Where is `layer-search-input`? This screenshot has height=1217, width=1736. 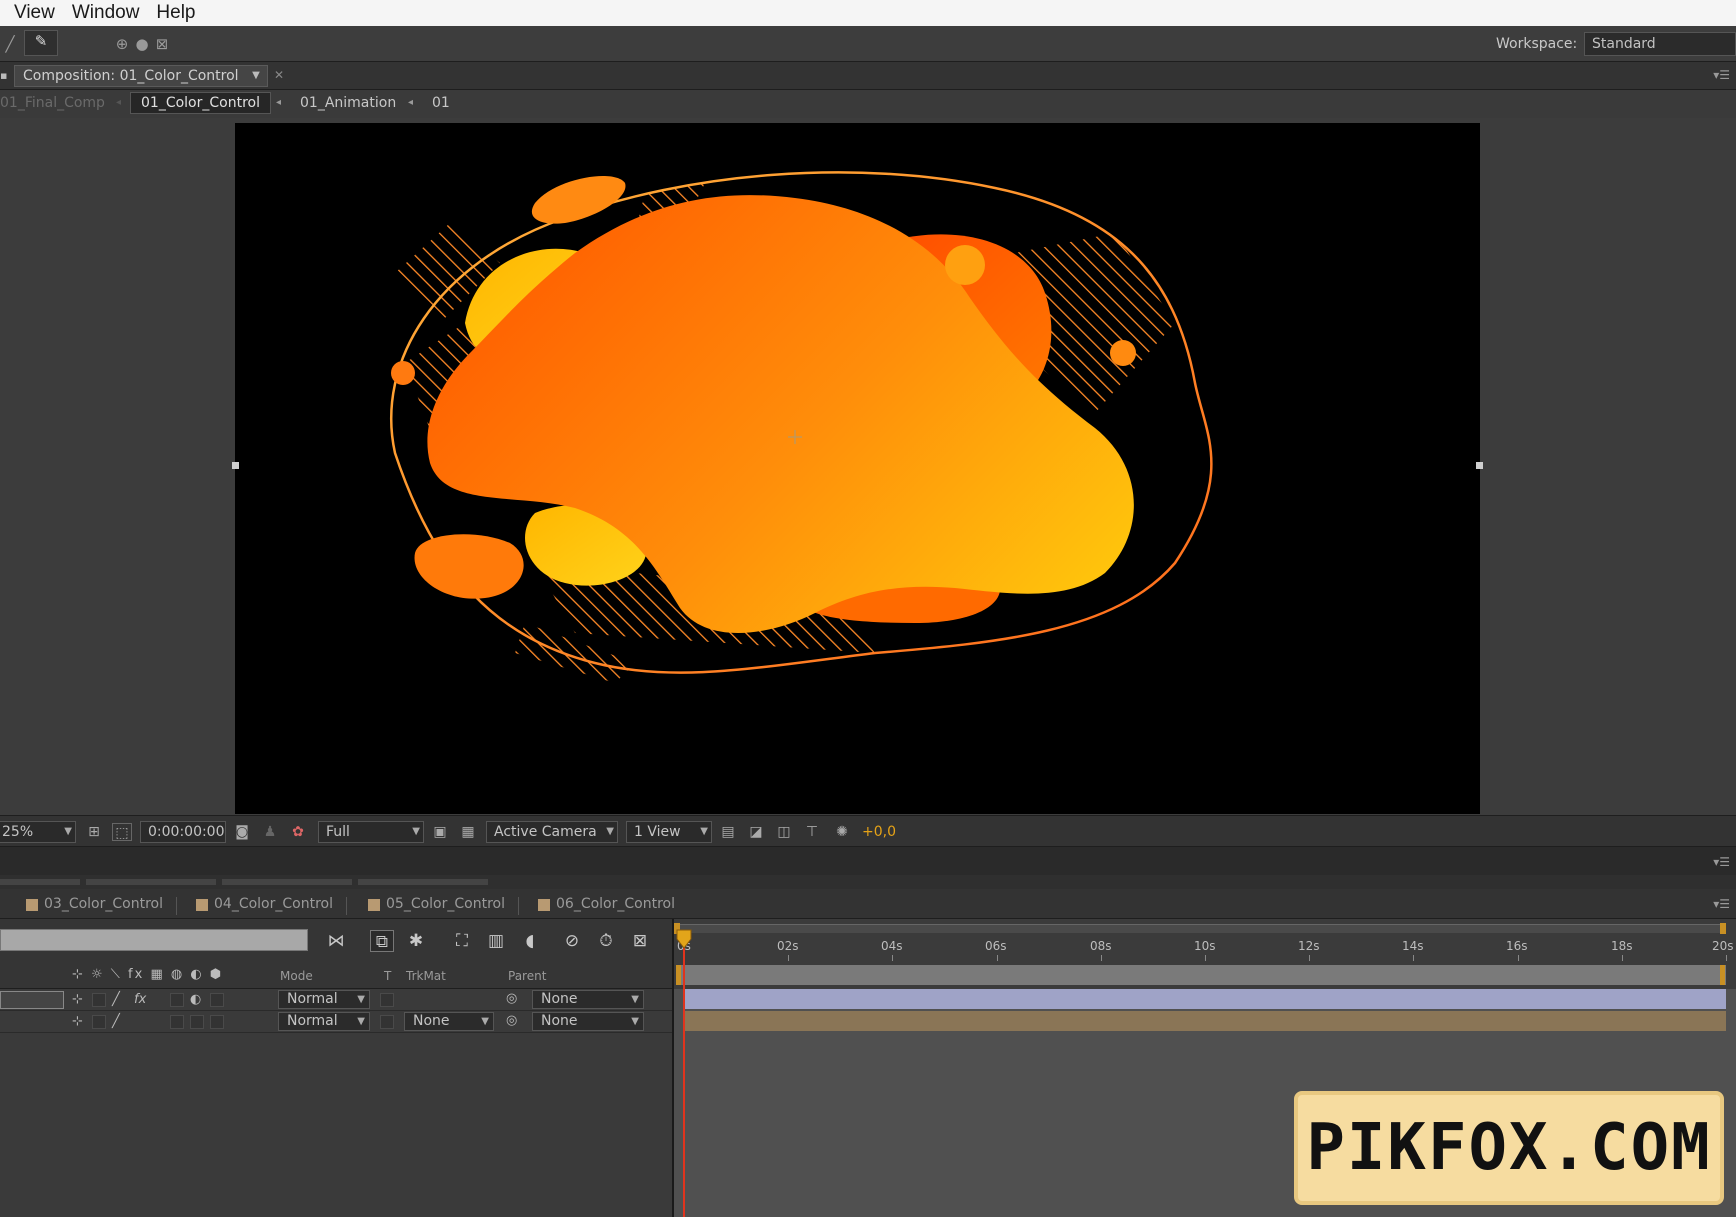
layer-search-input is located at coordinates (154, 940).